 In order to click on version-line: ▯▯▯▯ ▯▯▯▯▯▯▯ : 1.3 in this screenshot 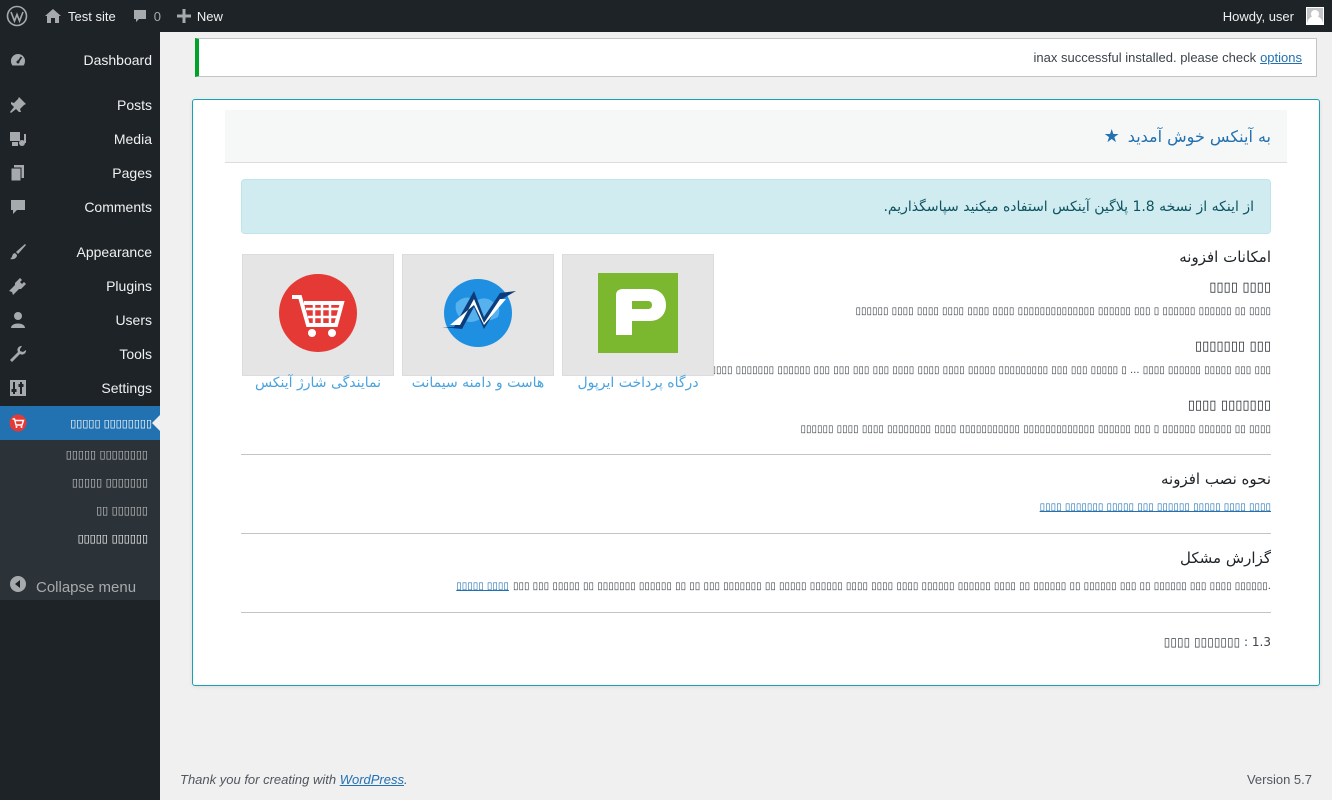, I will do `click(1217, 642)`.